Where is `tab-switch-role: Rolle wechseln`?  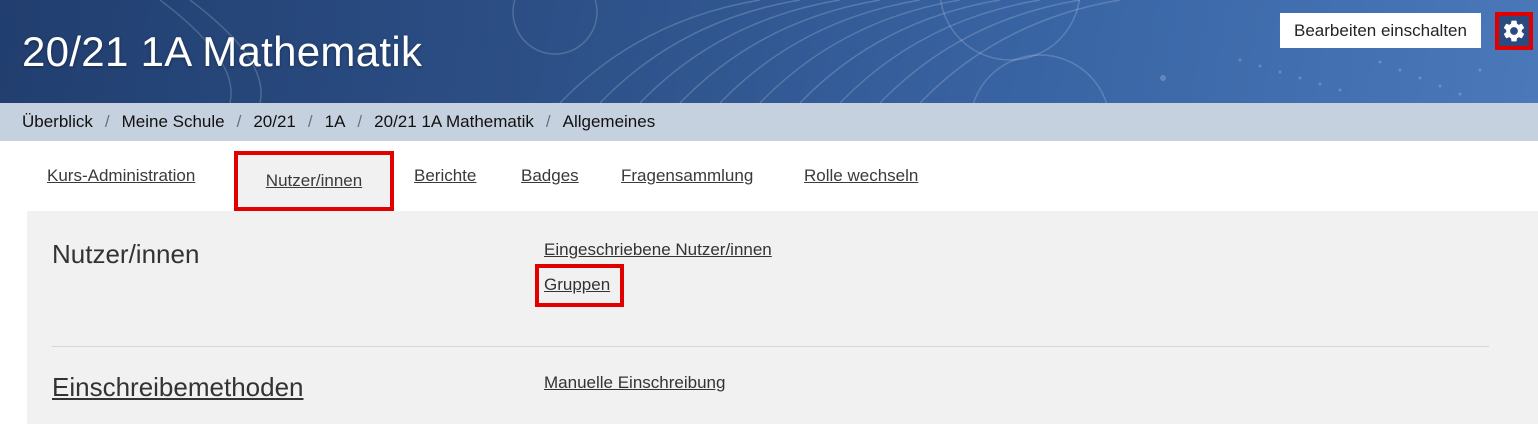
tab-switch-role: Rolle wechseln is located at coordinates (861, 176).